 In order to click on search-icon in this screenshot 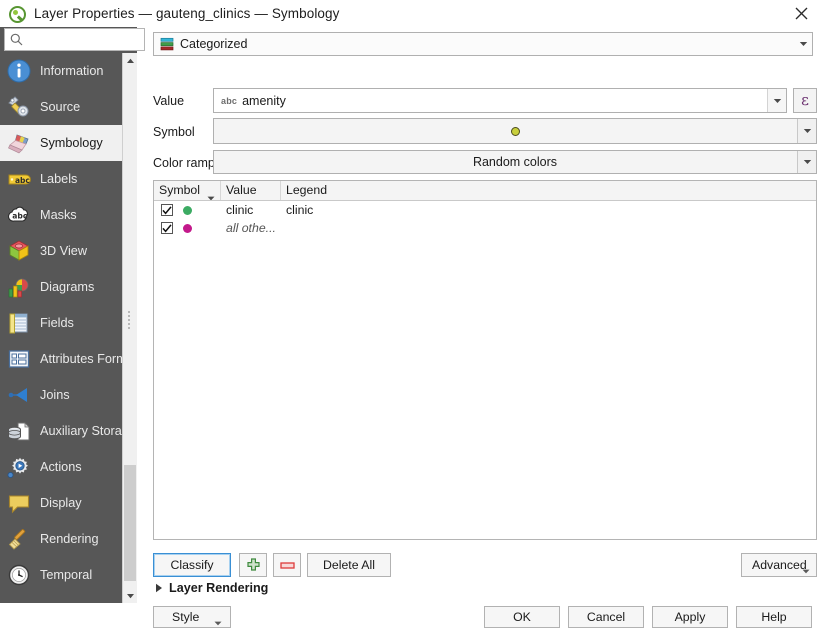, I will do `click(16, 39)`.